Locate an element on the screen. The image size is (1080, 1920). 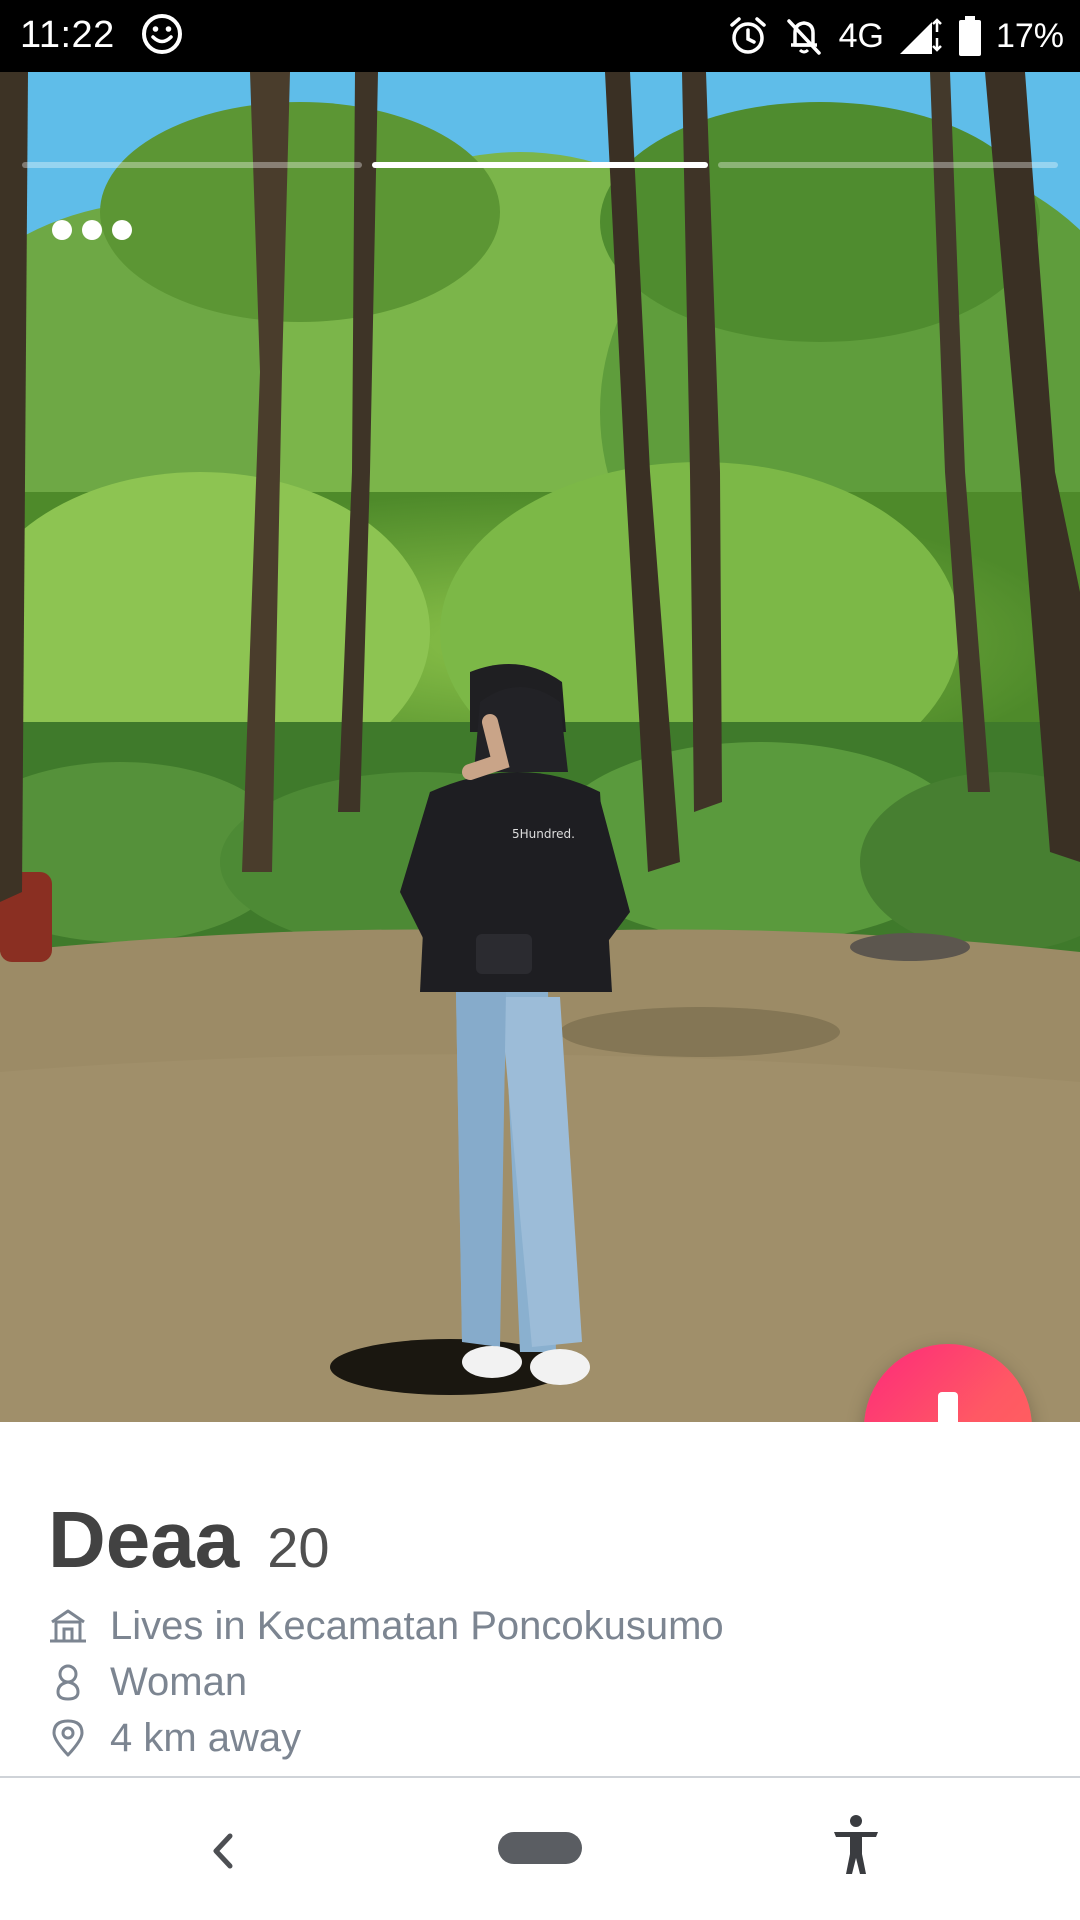
progress-segment-active is located at coordinates (540, 165).